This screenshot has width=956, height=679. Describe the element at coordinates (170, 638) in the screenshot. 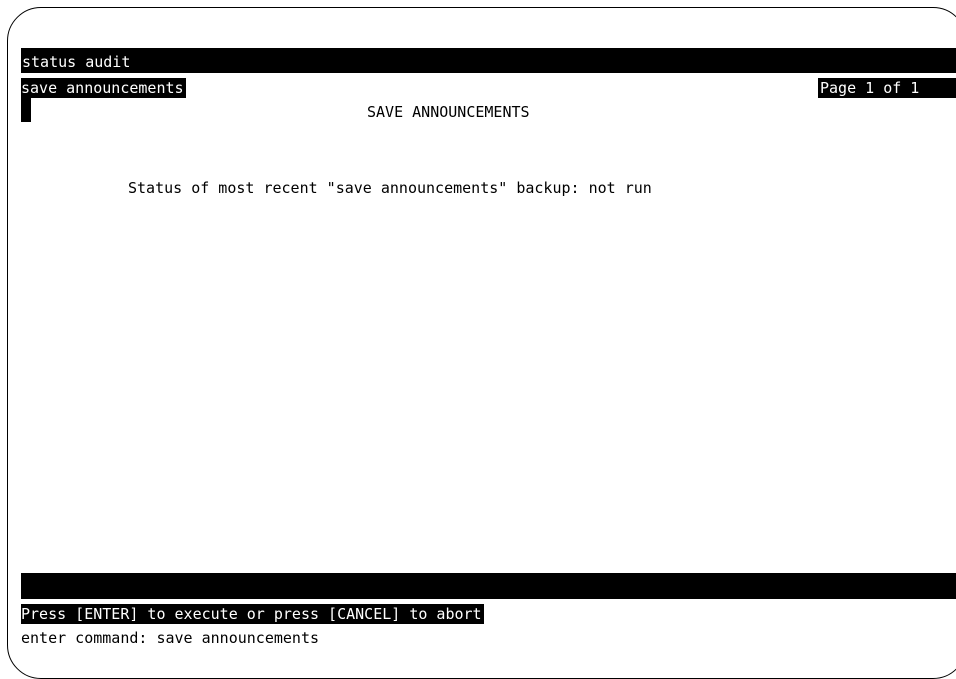

I see `command-input: enter command: save announcements` at that location.